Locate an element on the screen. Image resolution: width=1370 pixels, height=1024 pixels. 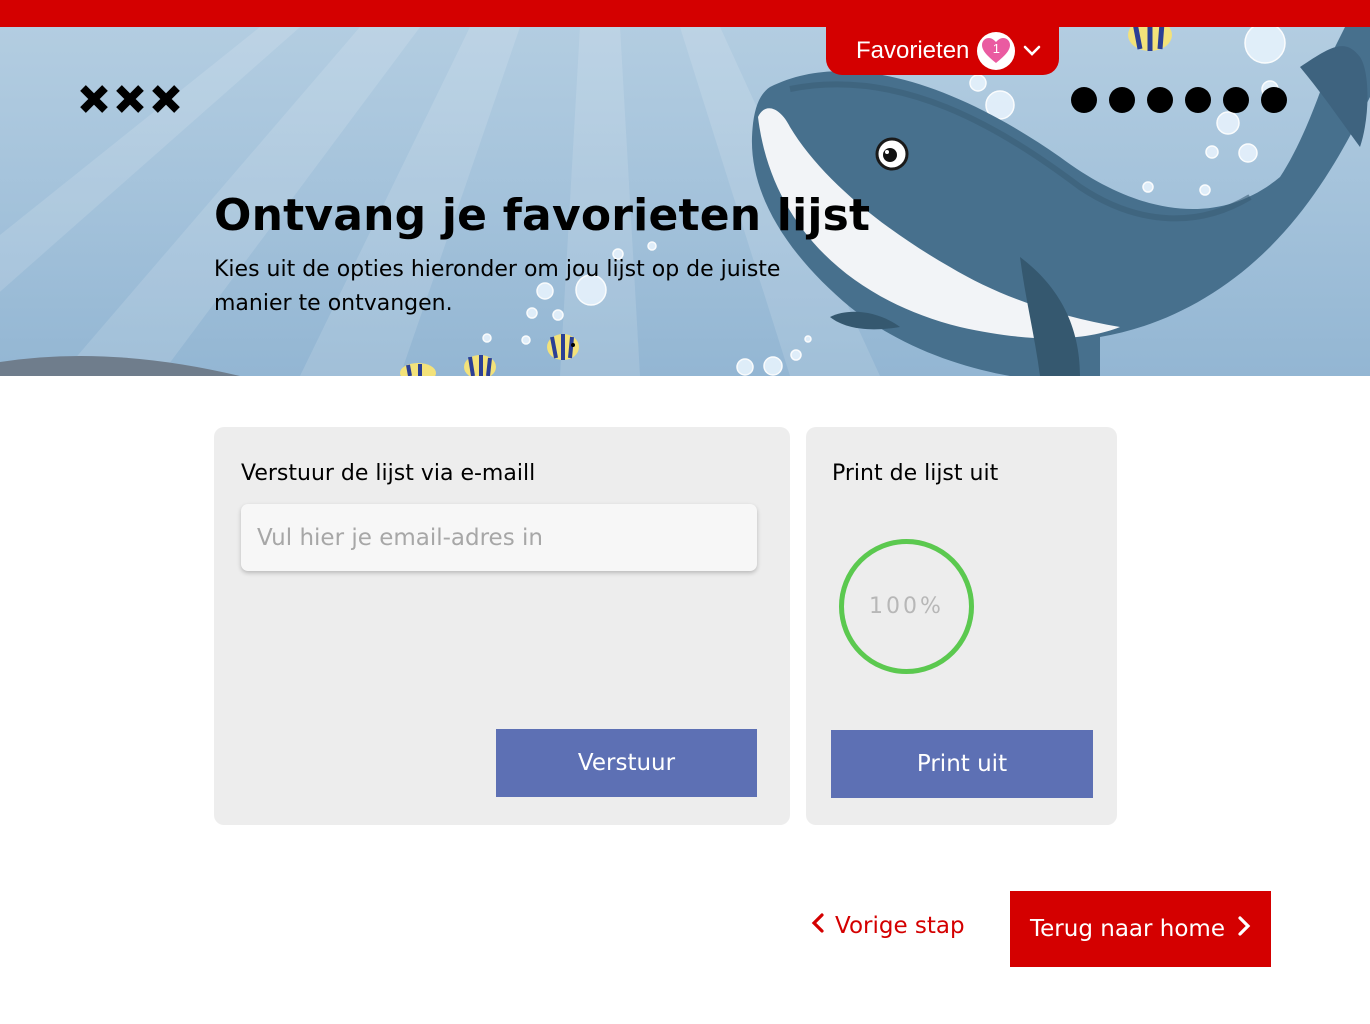
previous-step-label: Vorige stap is located at coordinates (900, 926).